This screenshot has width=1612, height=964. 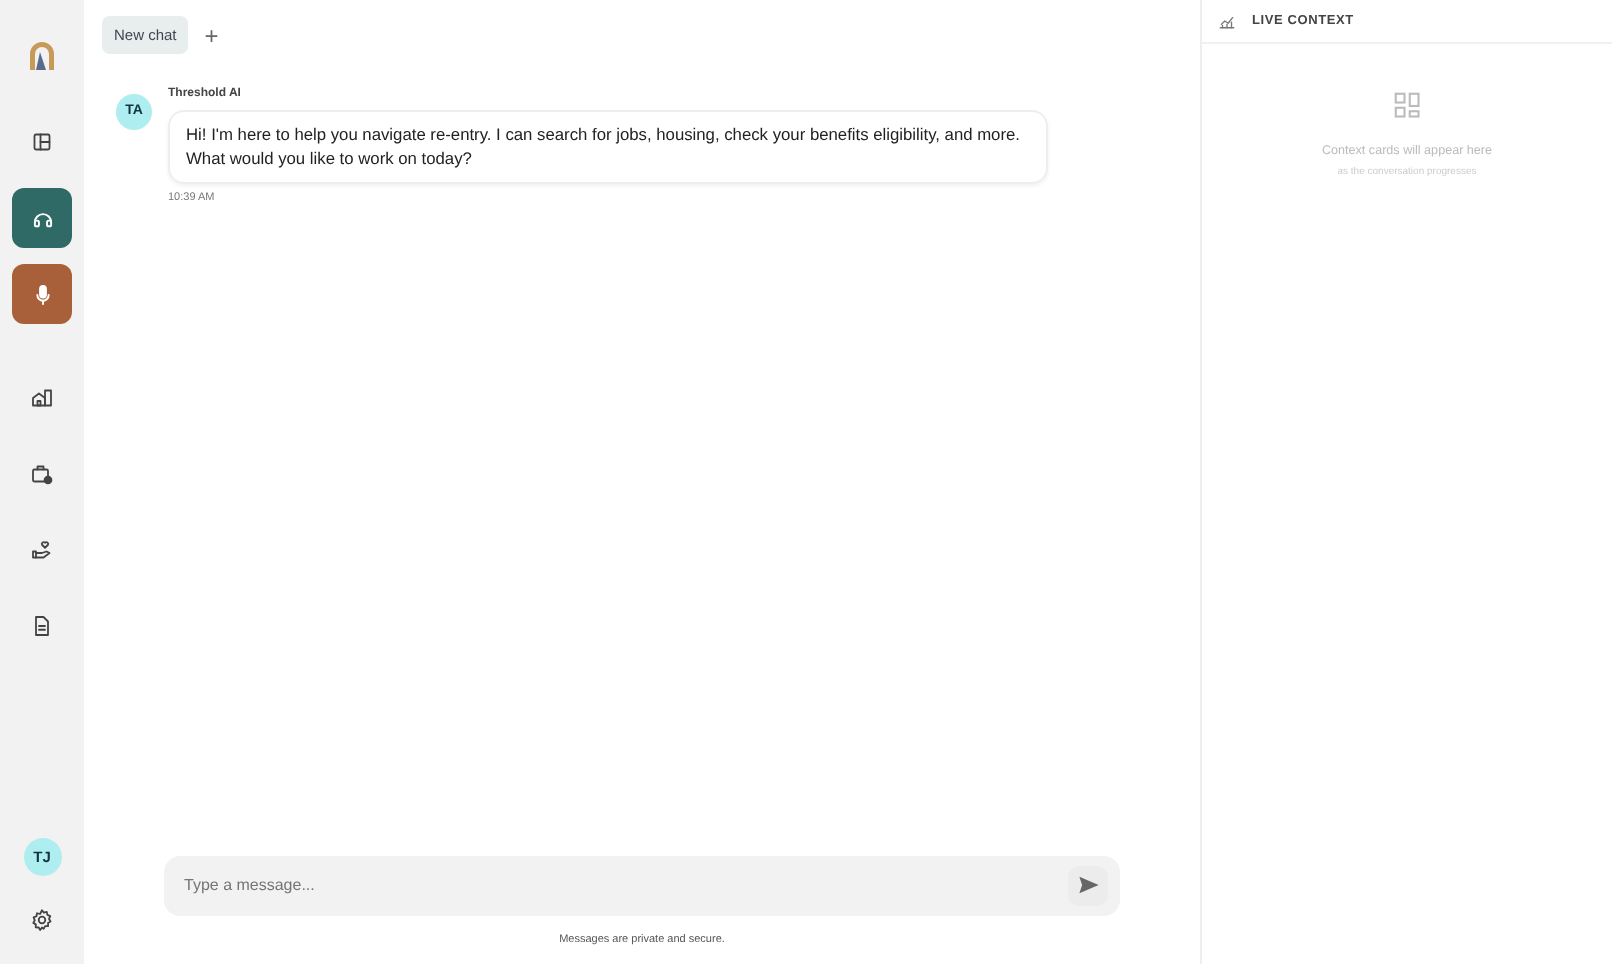 What do you see at coordinates (608, 147) in the screenshot?
I see `message-bubble: Hi! I'm here to help you navigate re-entry. I can search for jobs, housing, check your benefits eligibility, and more. What would you like to work on today?` at bounding box center [608, 147].